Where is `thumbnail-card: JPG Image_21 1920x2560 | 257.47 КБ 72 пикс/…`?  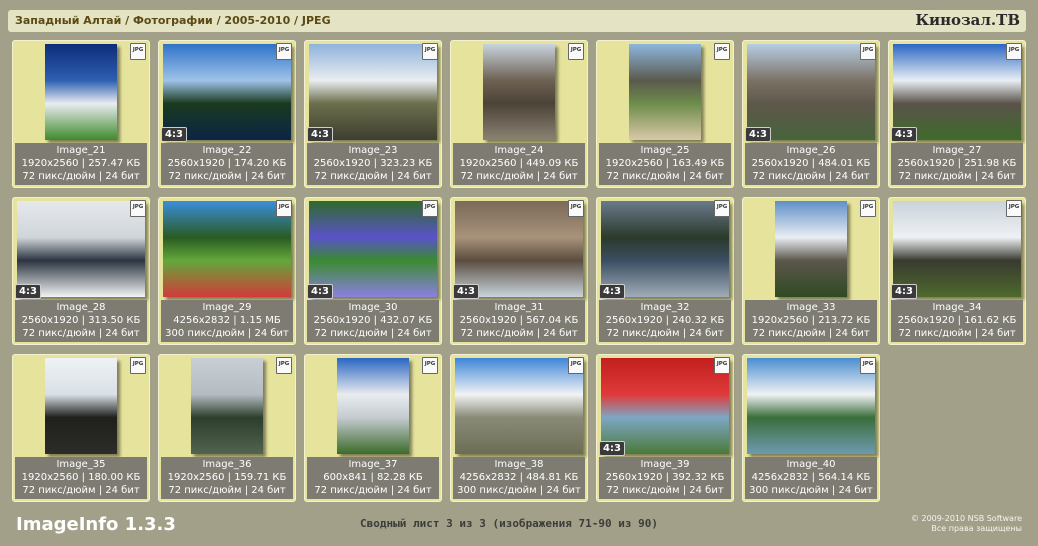 thumbnail-card: JPG Image_21 1920x2560 | 257.47 КБ 72 пикс/… is located at coordinates (81, 114).